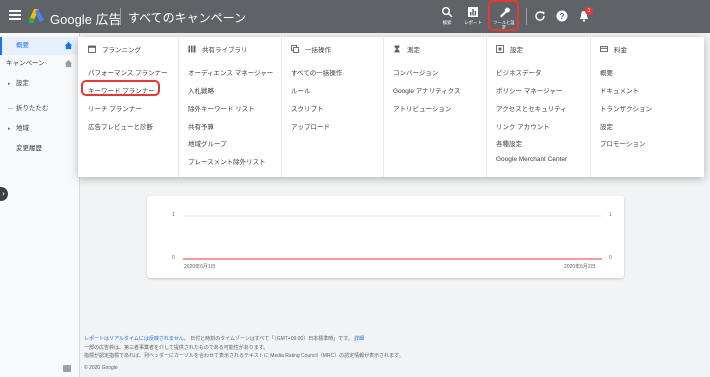 The width and height of the screenshot is (710, 377). I want to click on menu-heading-measurement: 測定, so click(406, 49).